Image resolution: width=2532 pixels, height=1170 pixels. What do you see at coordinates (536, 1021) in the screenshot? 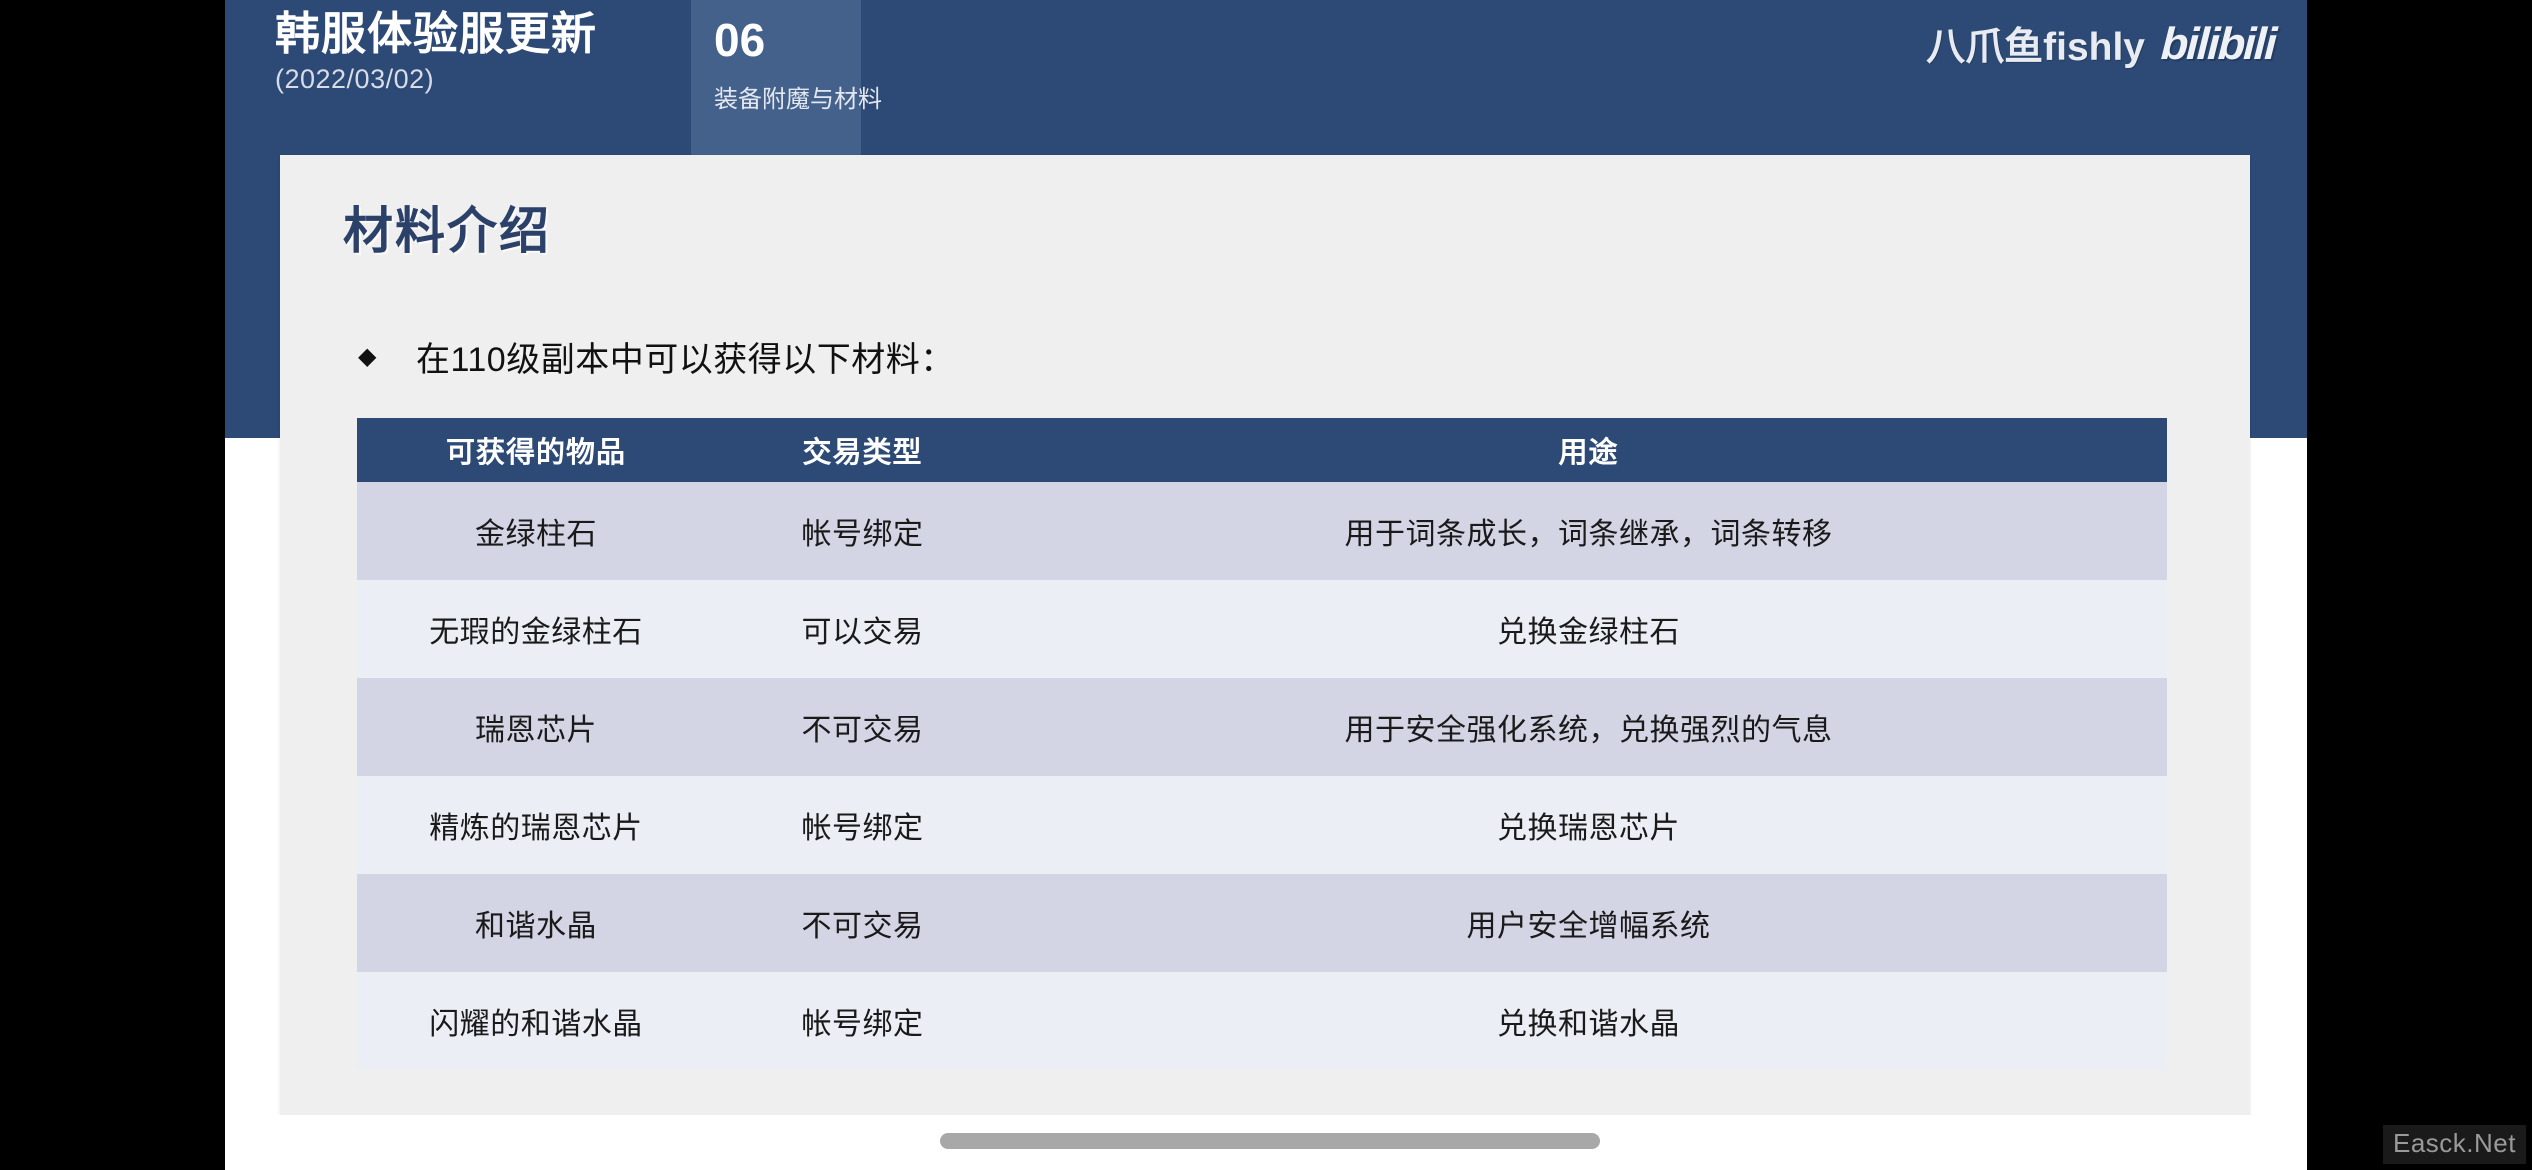
I see `cell-item: 闪耀的和谐水晶` at bounding box center [536, 1021].